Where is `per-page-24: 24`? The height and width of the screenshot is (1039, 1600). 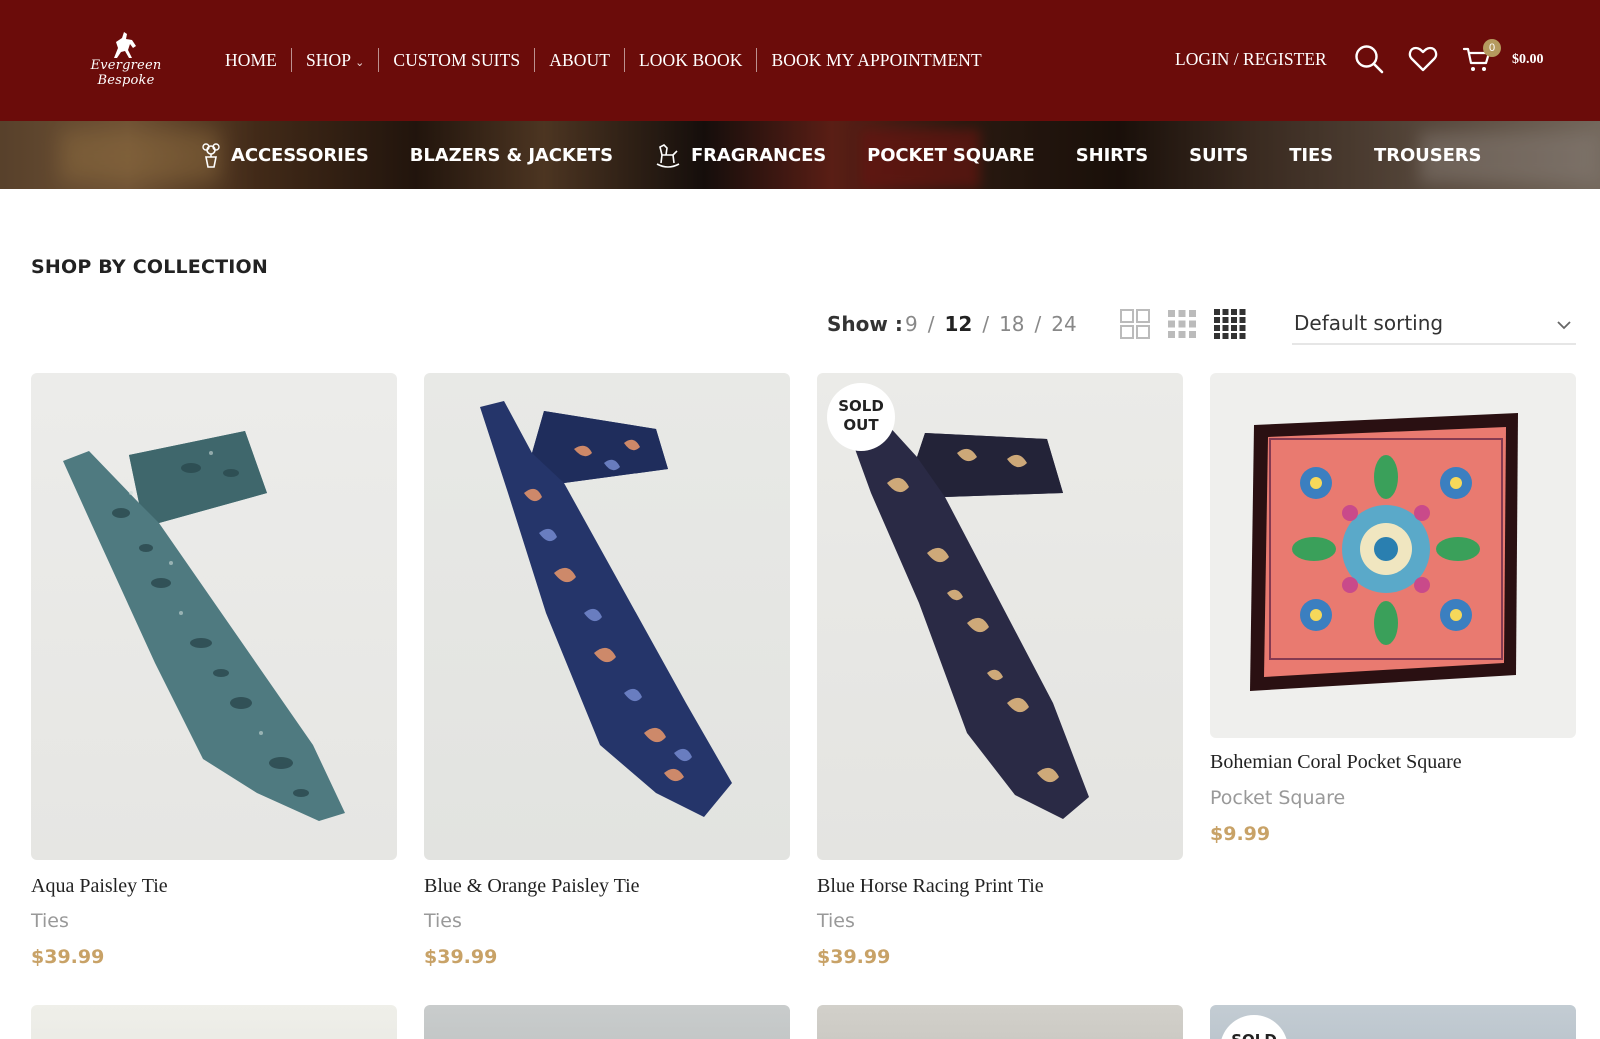 per-page-24: 24 is located at coordinates (1063, 324).